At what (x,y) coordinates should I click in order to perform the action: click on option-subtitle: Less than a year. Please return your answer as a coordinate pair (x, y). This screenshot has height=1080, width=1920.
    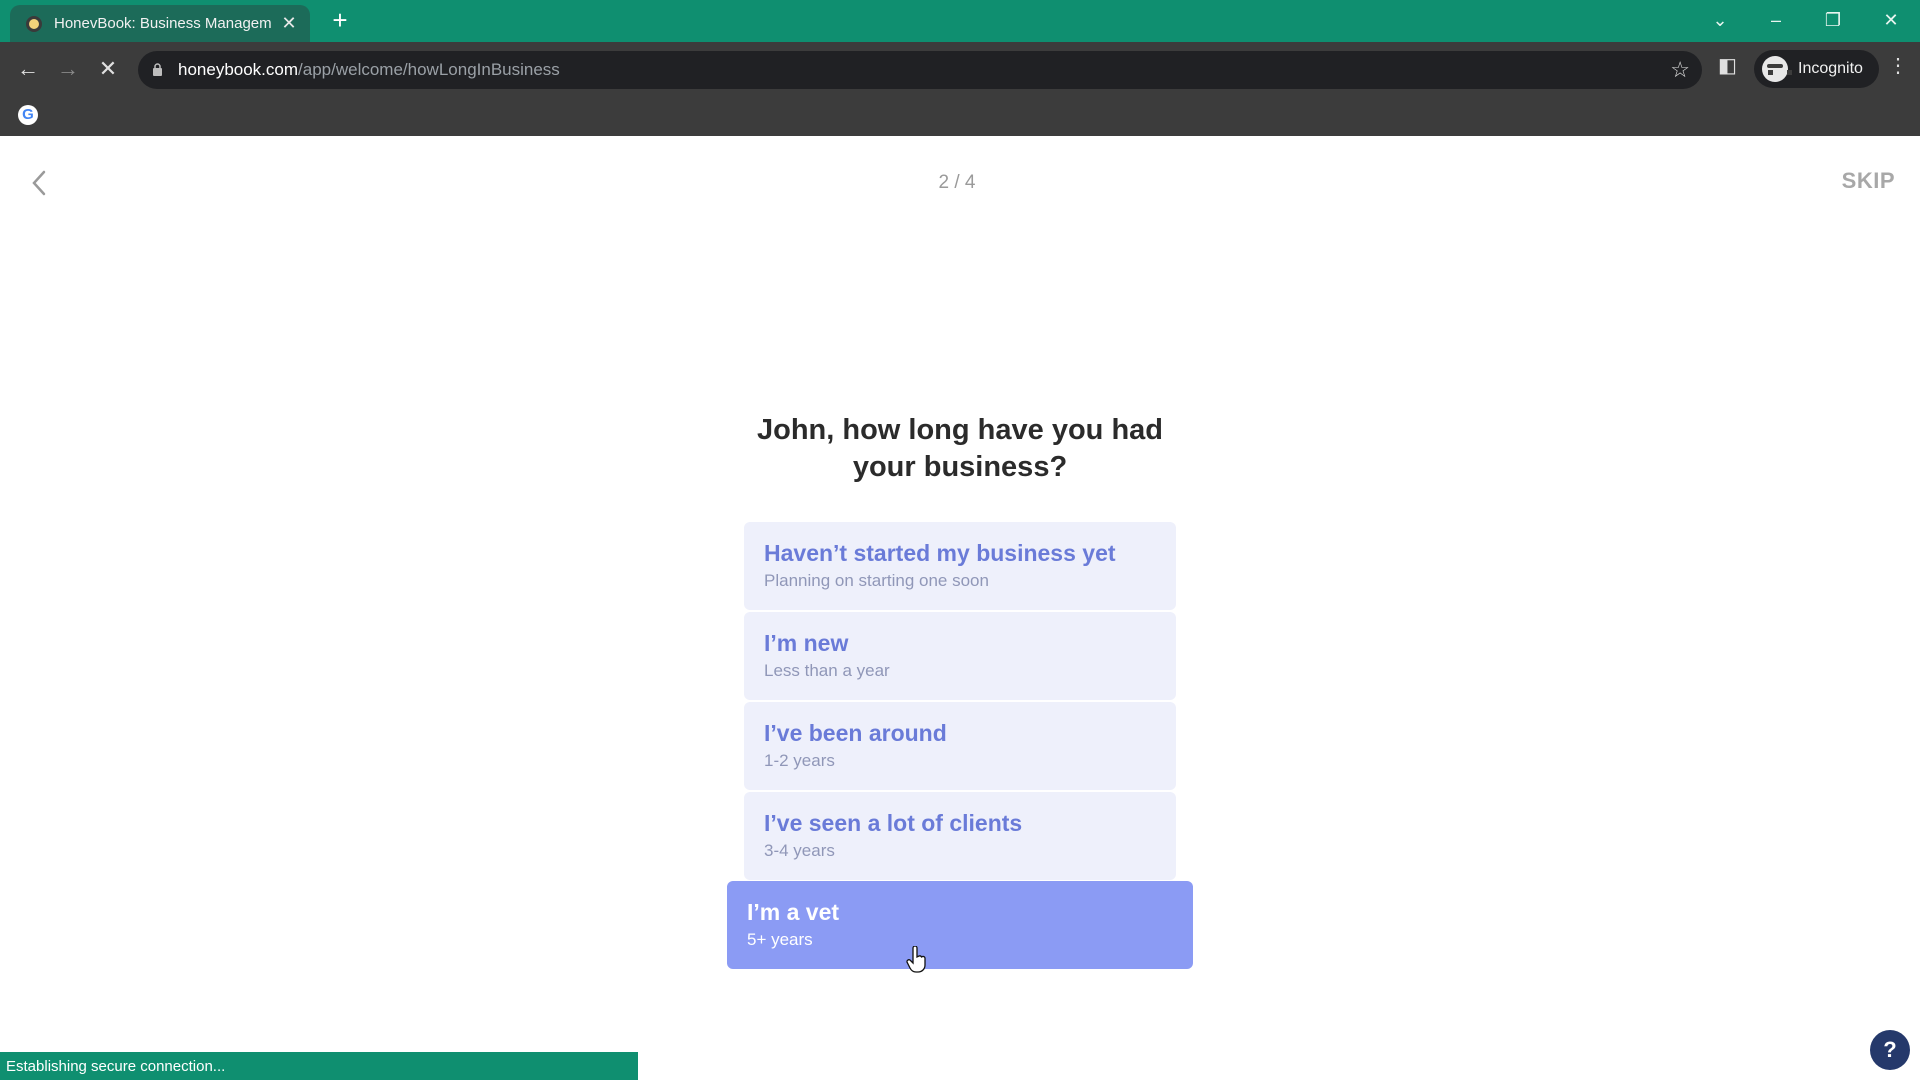
    Looking at the image, I should click on (827, 670).